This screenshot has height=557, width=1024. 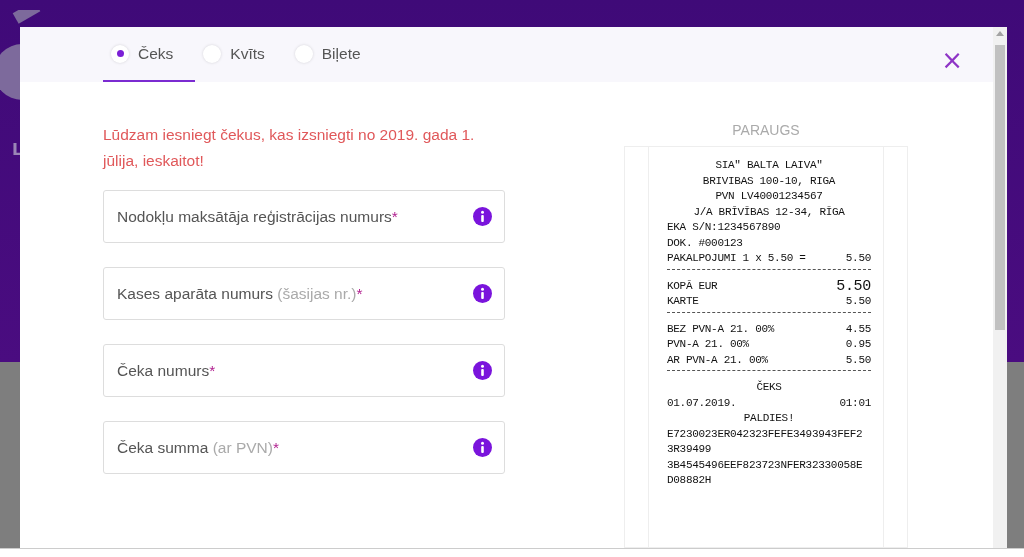 I want to click on sample-title: PARAUGS, so click(x=766, y=130).